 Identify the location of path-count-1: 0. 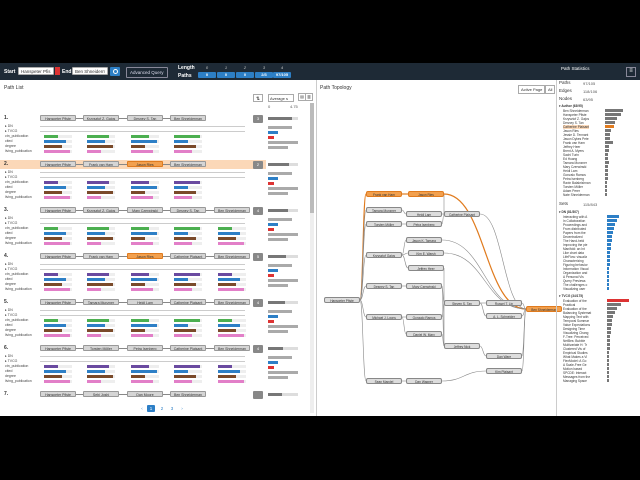
(226, 75).